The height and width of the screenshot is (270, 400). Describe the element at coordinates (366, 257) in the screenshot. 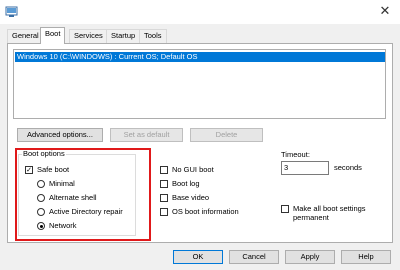

I see `help-button: Help` at that location.